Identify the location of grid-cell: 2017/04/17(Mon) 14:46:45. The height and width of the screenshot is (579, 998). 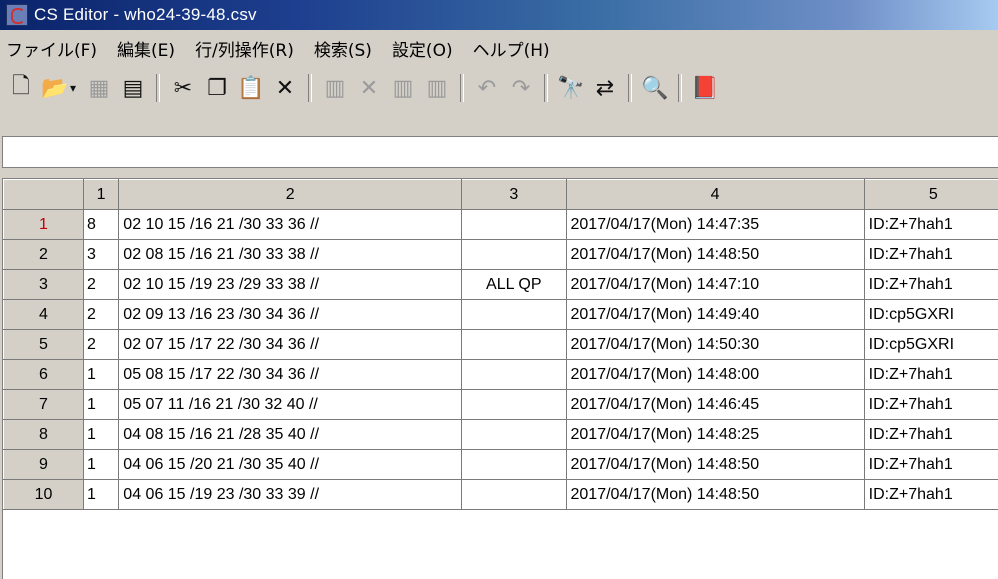
(715, 405).